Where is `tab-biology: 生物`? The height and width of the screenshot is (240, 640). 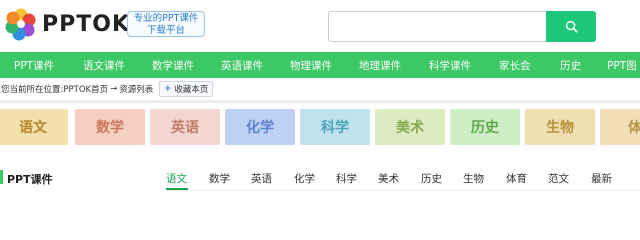 tab-biology: 生物 is located at coordinates (473, 178).